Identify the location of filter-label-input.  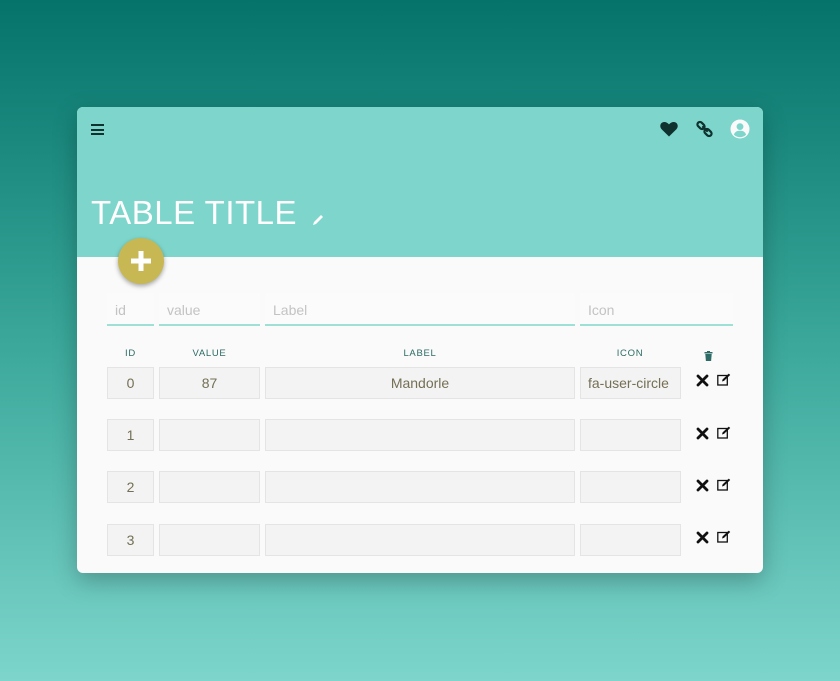
(420, 309).